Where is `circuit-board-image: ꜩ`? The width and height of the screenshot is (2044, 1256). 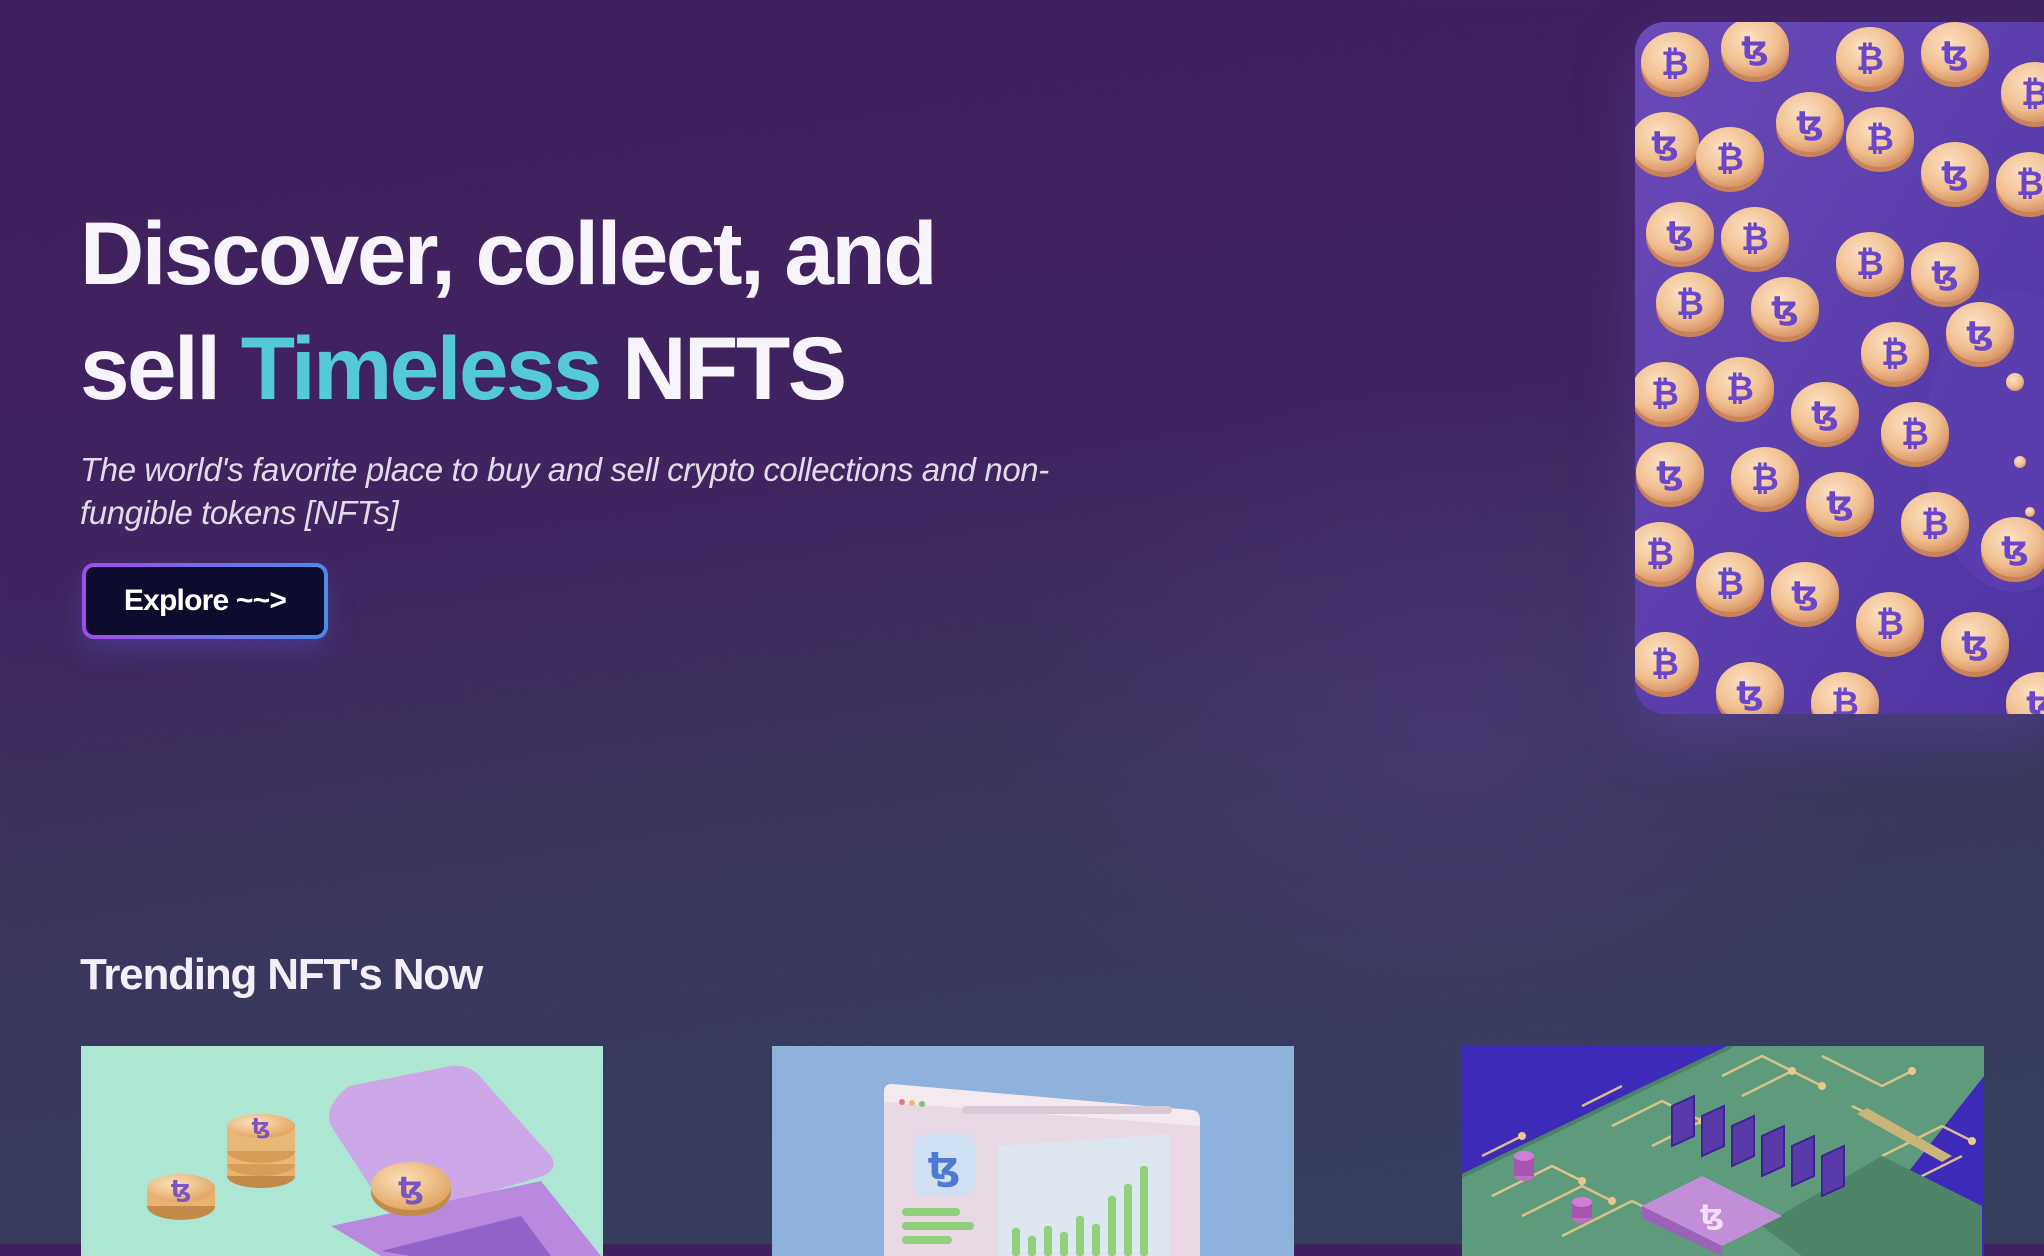 circuit-board-image: ꜩ is located at coordinates (1723, 1151).